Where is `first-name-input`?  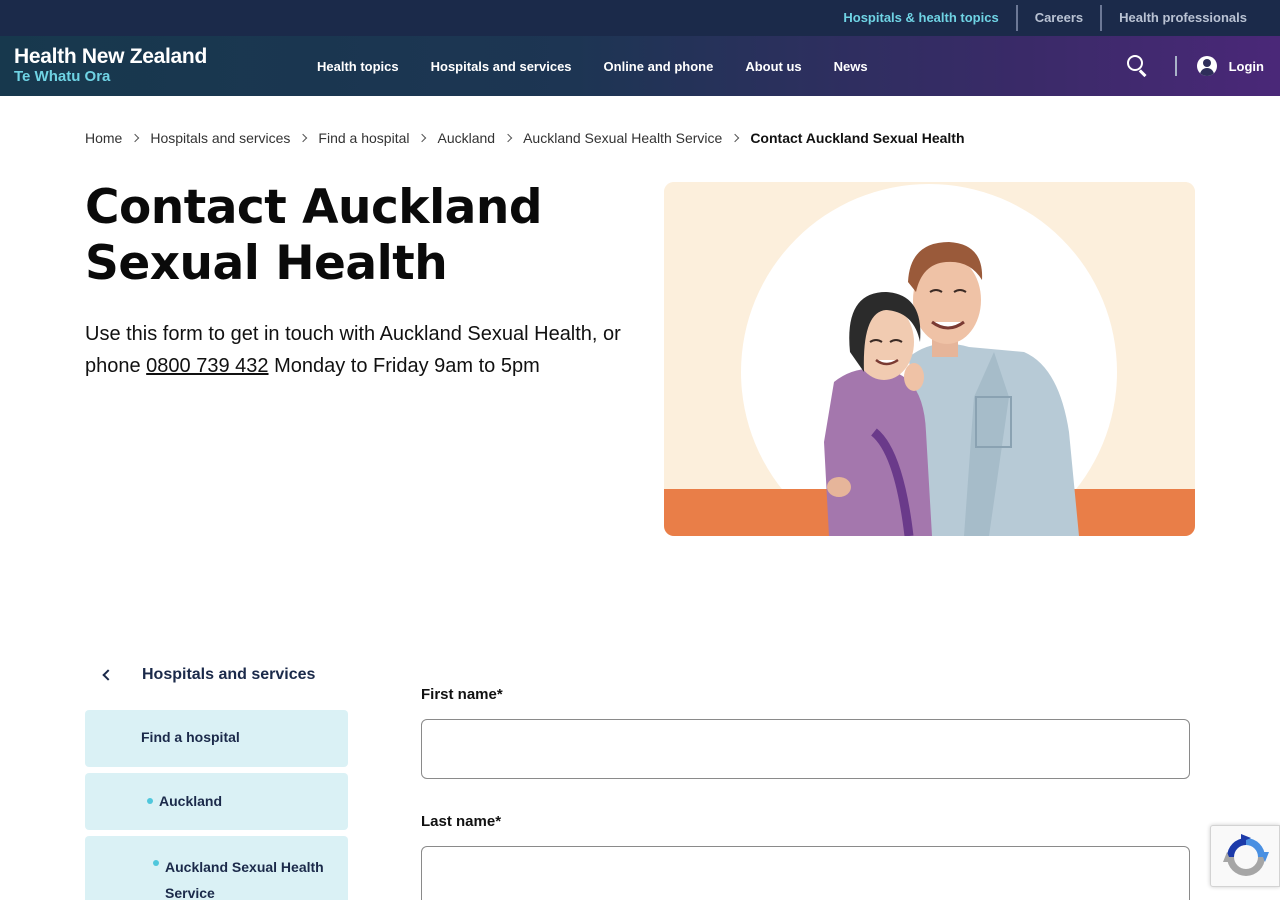
first-name-input is located at coordinates (805, 749).